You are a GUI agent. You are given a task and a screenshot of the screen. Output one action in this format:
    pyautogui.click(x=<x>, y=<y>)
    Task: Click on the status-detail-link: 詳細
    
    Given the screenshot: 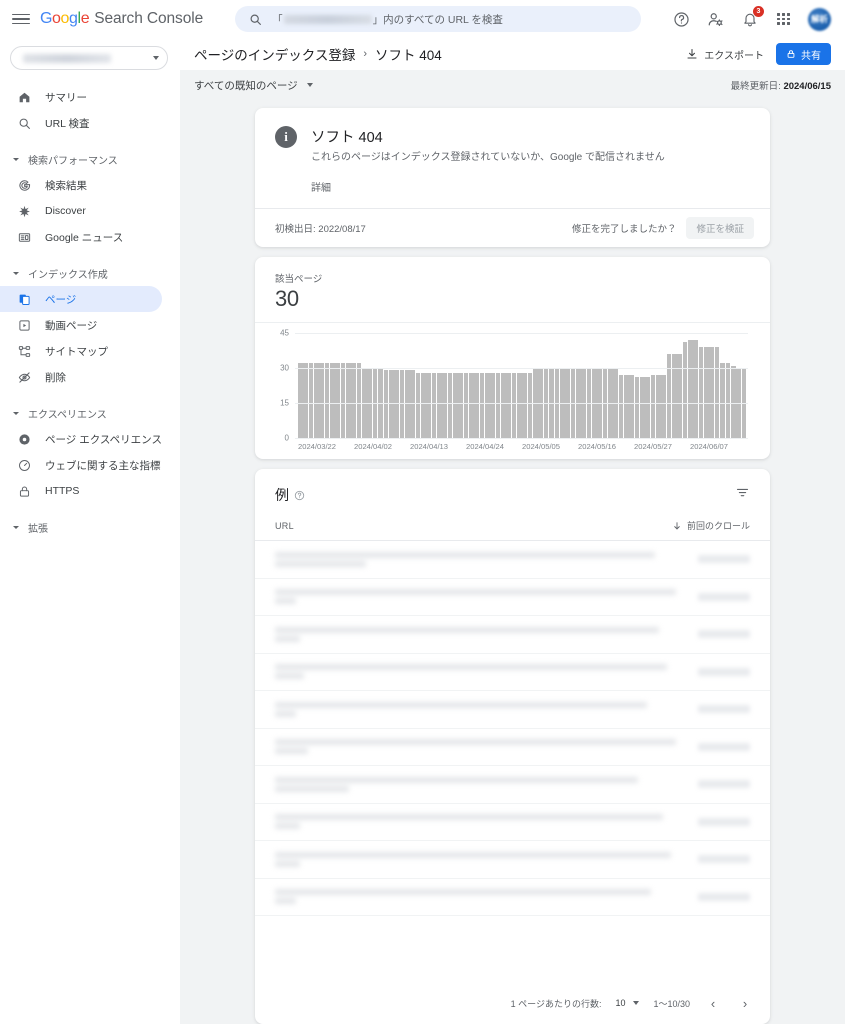 What is the action you would take?
    pyautogui.click(x=488, y=186)
    